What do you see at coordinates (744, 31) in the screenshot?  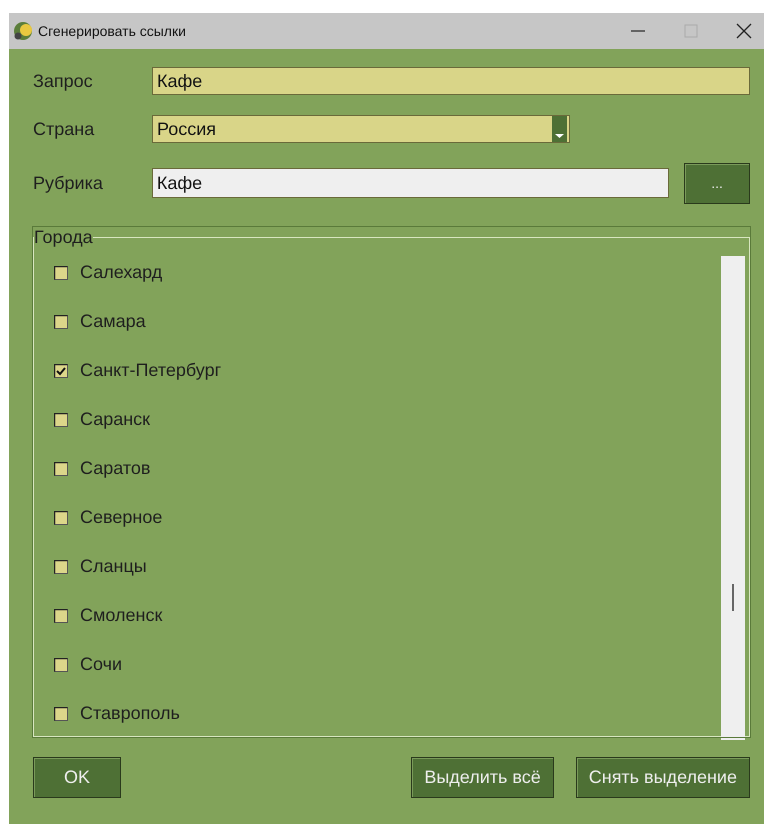 I see `close-icon` at bounding box center [744, 31].